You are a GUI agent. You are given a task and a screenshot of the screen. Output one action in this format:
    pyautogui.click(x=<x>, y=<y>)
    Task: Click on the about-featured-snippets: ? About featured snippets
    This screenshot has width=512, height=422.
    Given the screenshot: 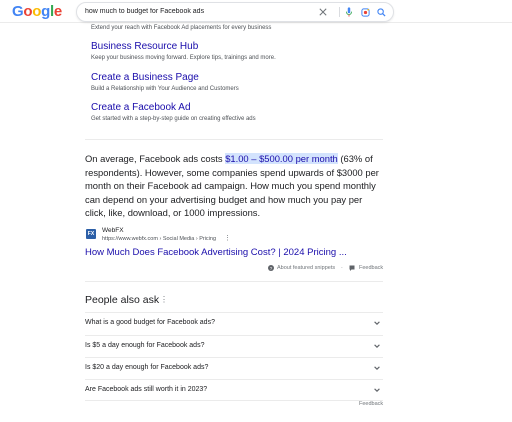 What is the action you would take?
    pyautogui.click(x=301, y=268)
    